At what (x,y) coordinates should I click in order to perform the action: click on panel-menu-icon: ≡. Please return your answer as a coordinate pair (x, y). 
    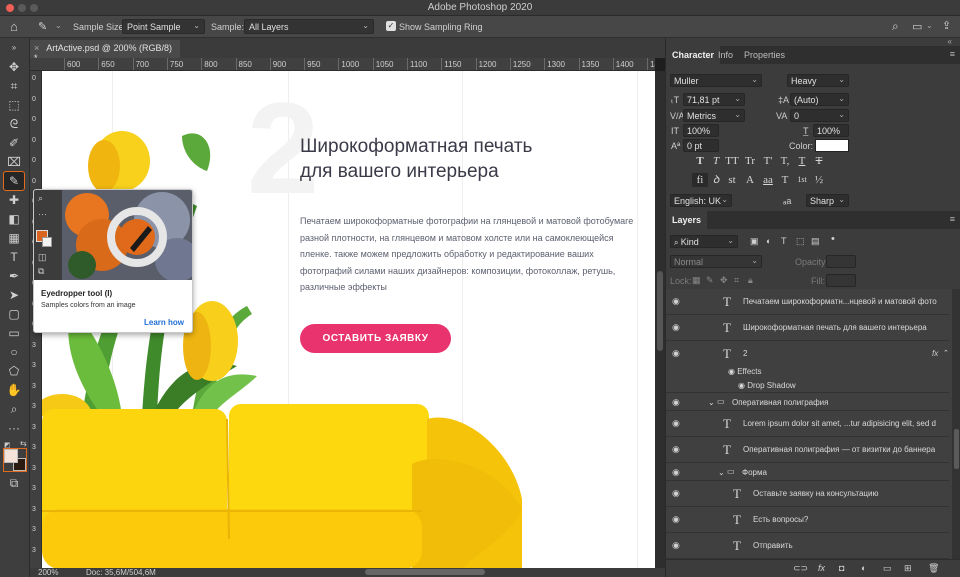
    Looking at the image, I should click on (952, 219).